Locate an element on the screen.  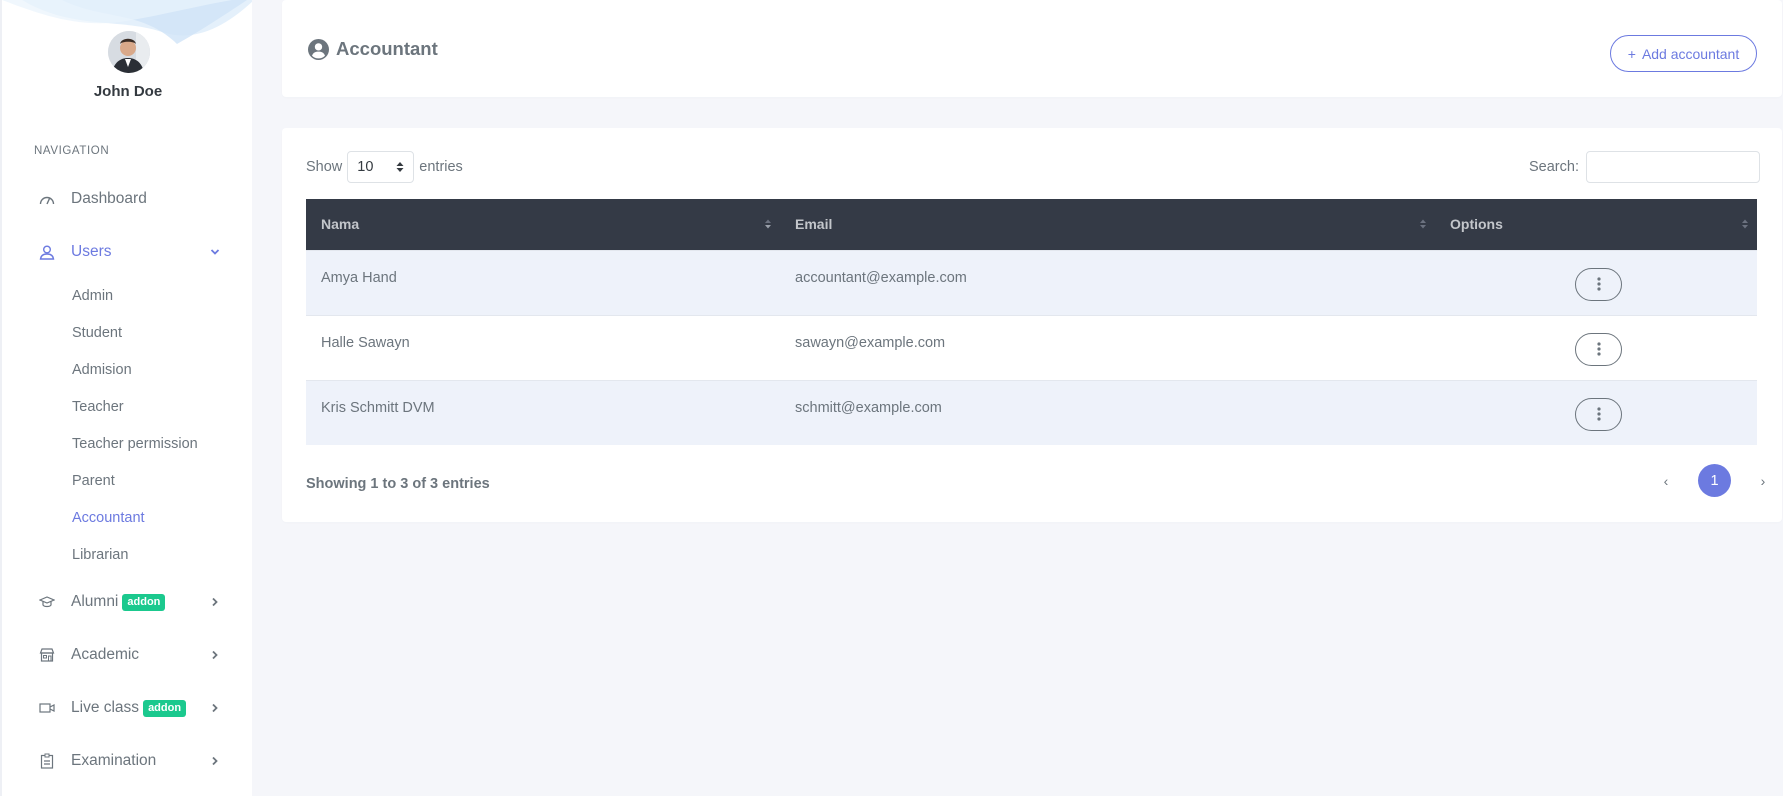
add-accountant-button: + Add accountant is located at coordinates (1683, 53).